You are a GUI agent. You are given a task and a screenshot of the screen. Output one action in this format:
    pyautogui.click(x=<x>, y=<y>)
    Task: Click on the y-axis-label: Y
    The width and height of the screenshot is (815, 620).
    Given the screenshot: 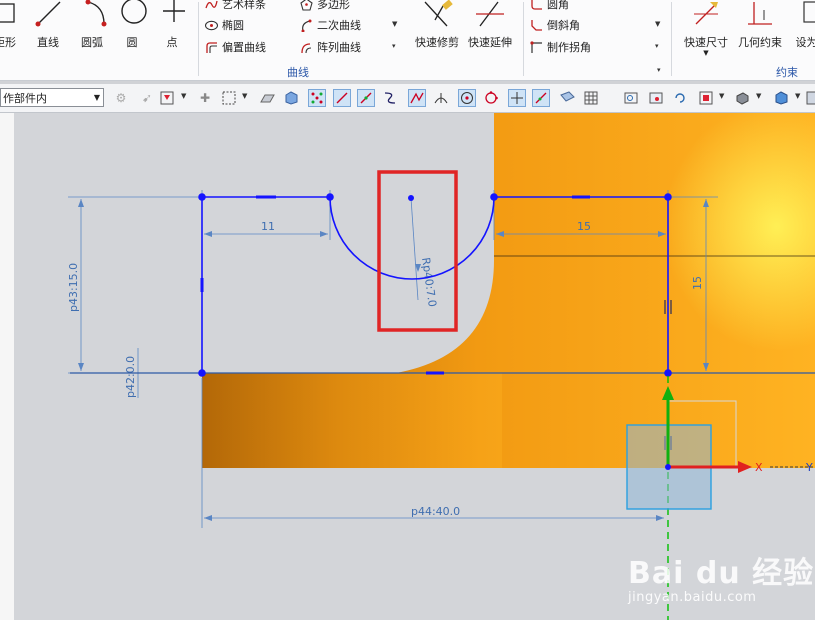 What is the action you would take?
    pyautogui.click(x=809, y=467)
    